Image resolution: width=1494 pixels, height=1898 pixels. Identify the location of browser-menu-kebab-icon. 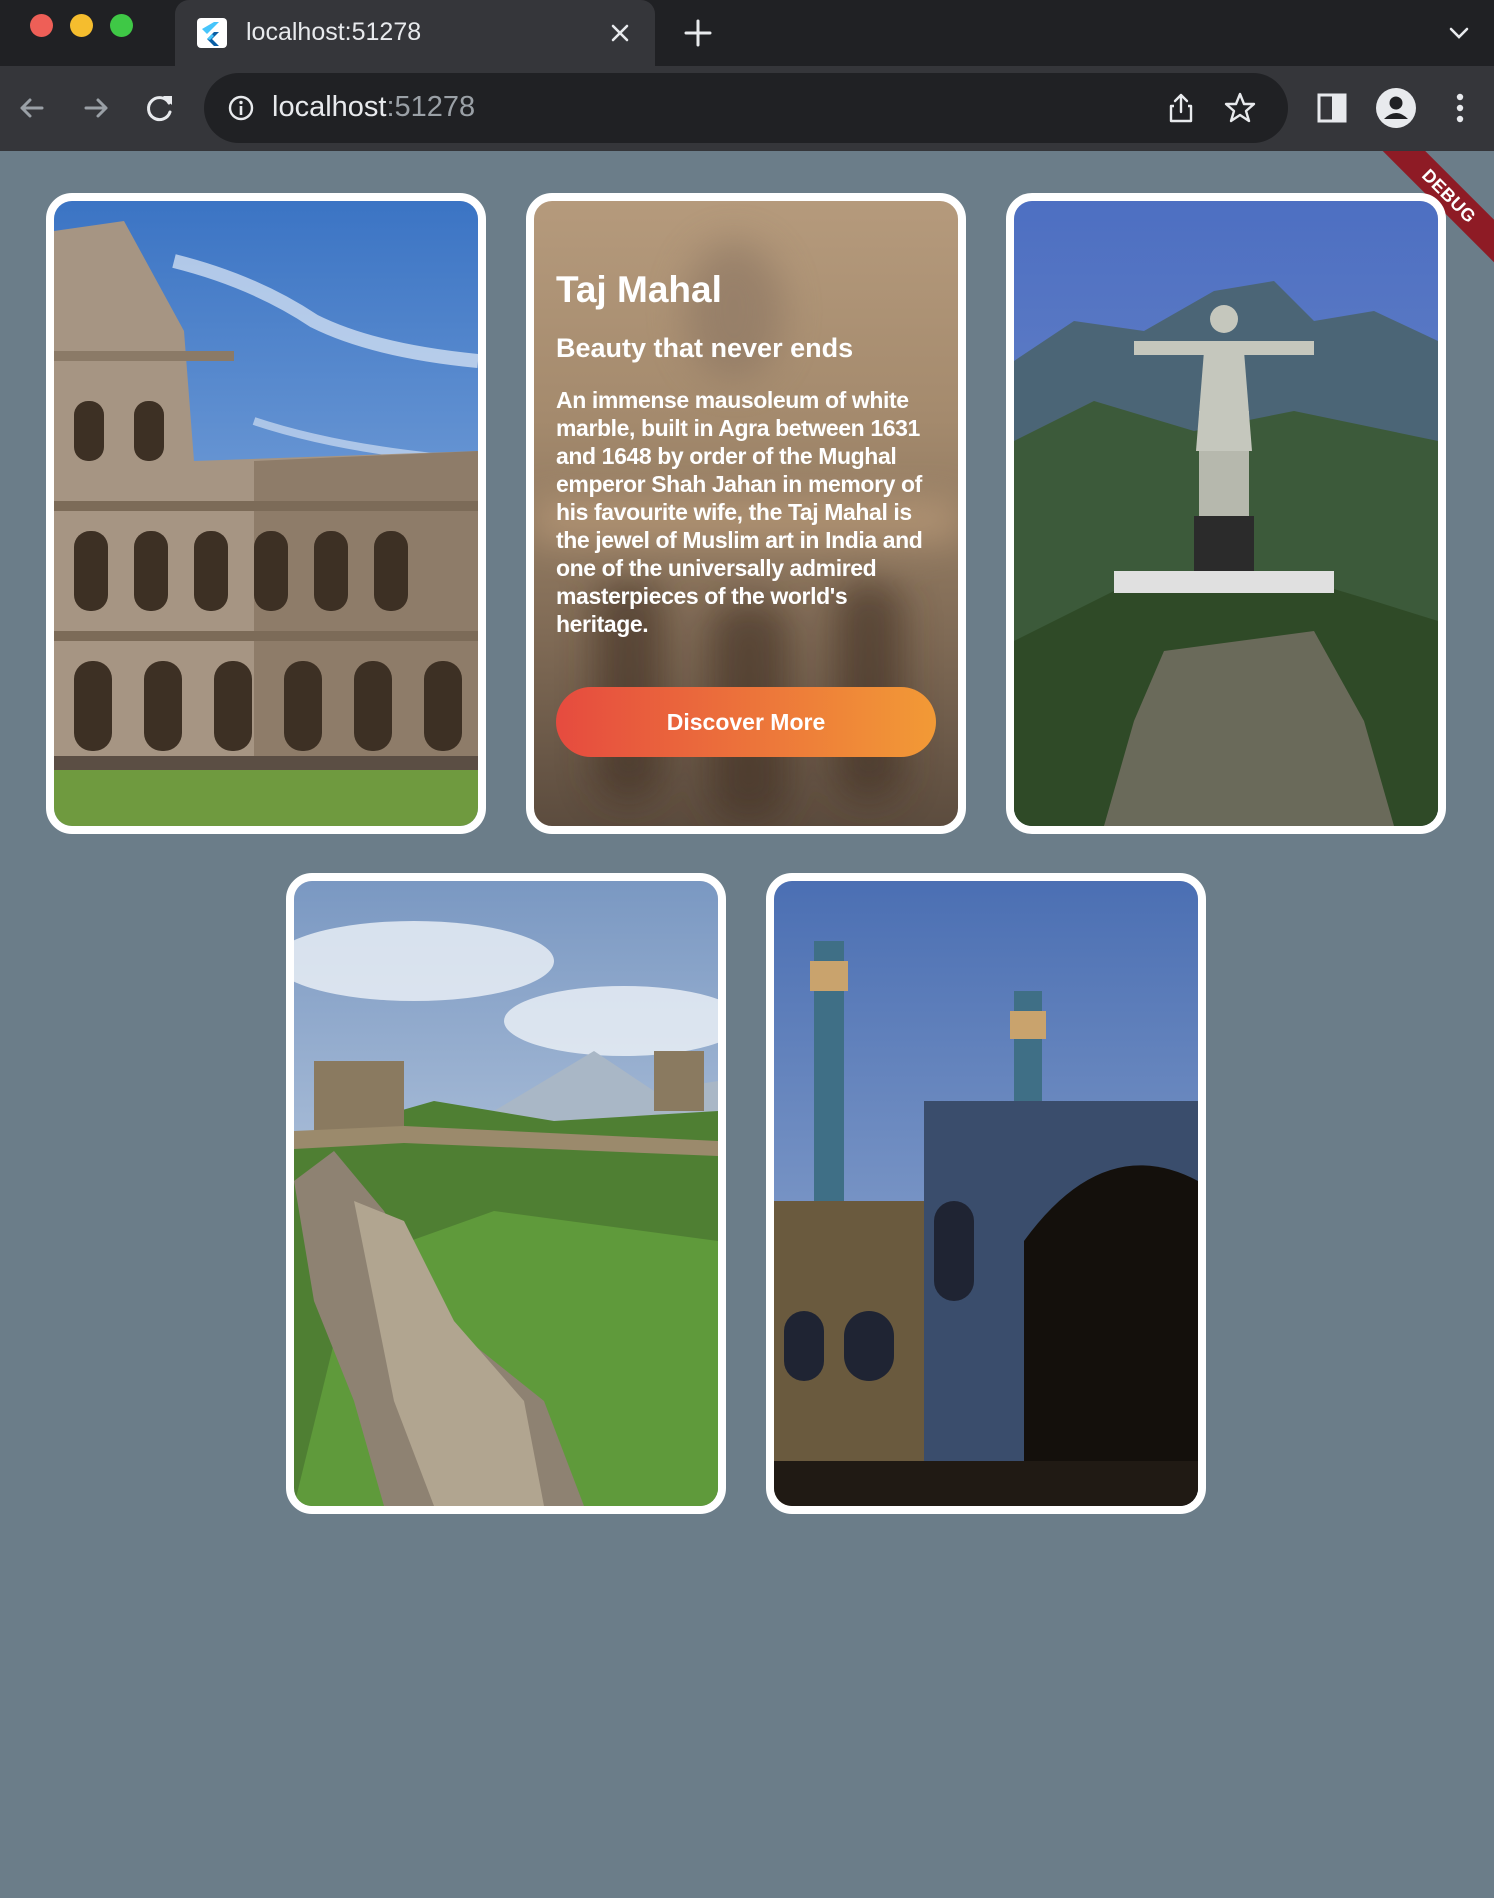
(1460, 108).